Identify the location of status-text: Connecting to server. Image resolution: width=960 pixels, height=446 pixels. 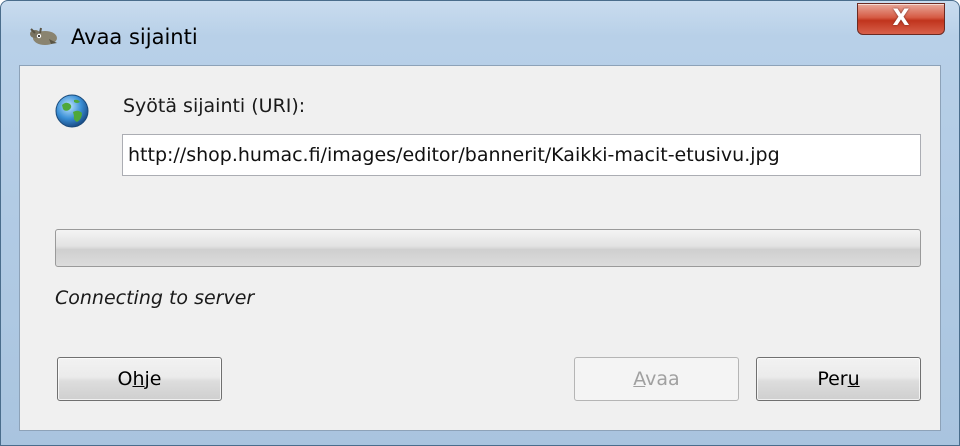
(155, 298).